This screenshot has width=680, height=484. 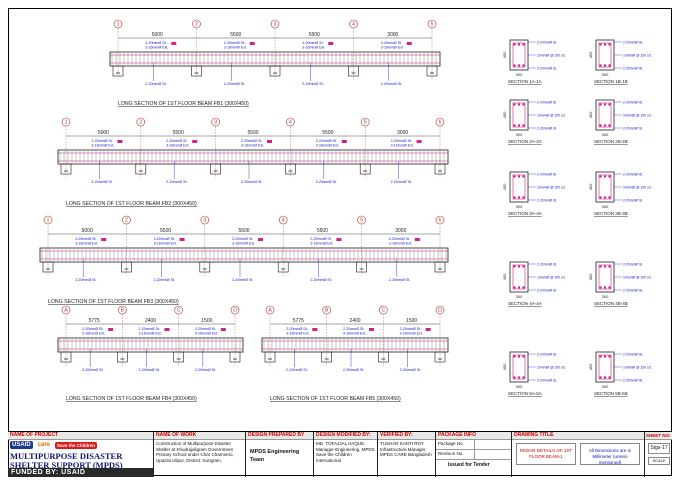 What do you see at coordinates (578, 436) in the screenshot?
I see `drawing-title-label: DRAWING TITLE` at bounding box center [578, 436].